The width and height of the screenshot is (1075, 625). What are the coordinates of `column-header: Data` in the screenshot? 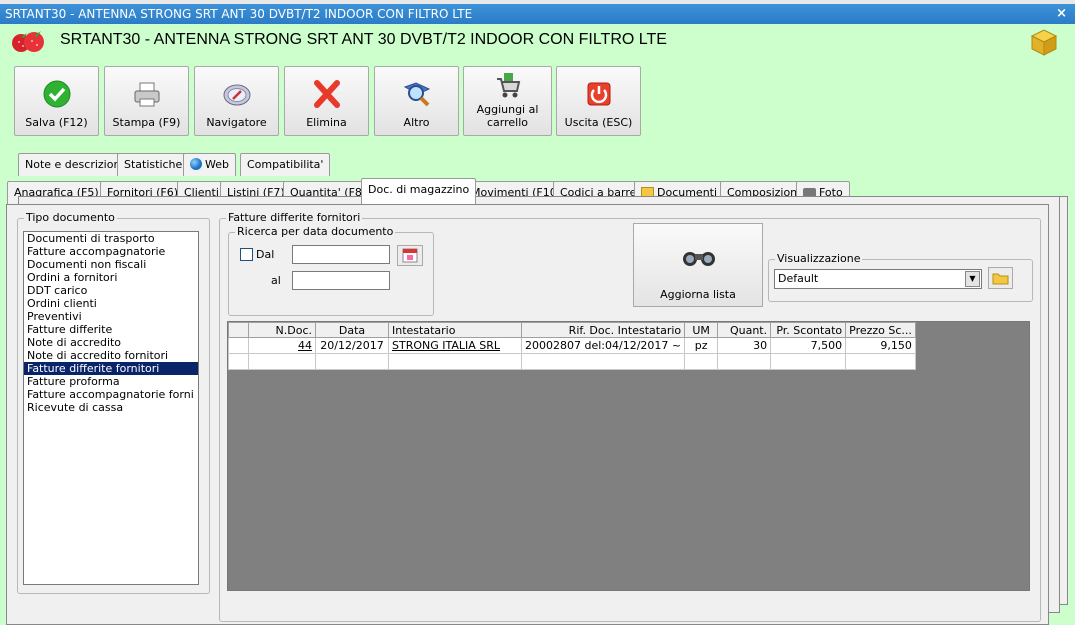 It's located at (352, 330).